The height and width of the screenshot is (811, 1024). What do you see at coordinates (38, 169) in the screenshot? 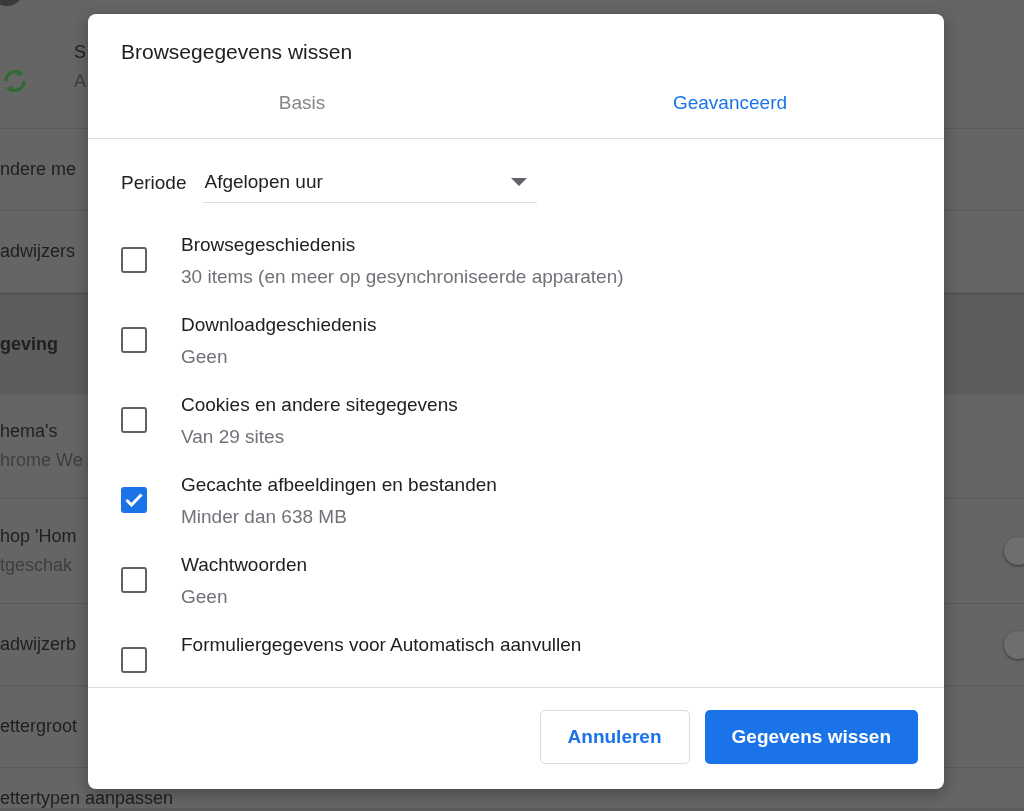
I see `setting-label: ndere me` at bounding box center [38, 169].